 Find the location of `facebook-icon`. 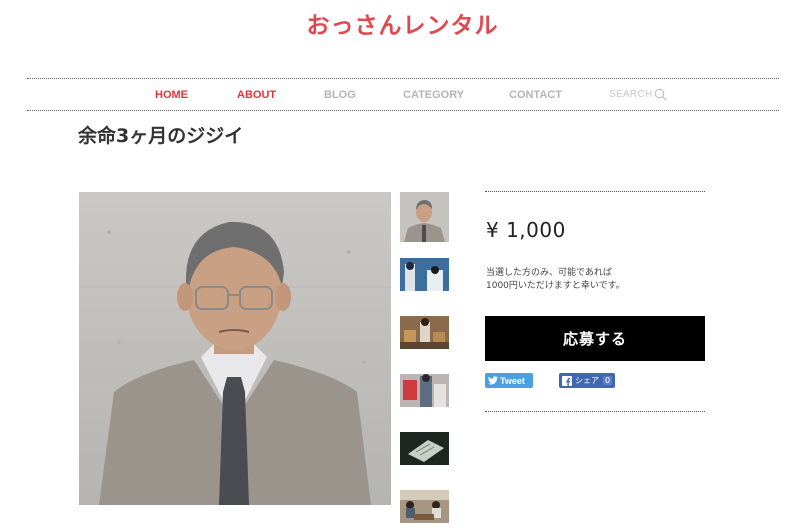

facebook-icon is located at coordinates (567, 380).